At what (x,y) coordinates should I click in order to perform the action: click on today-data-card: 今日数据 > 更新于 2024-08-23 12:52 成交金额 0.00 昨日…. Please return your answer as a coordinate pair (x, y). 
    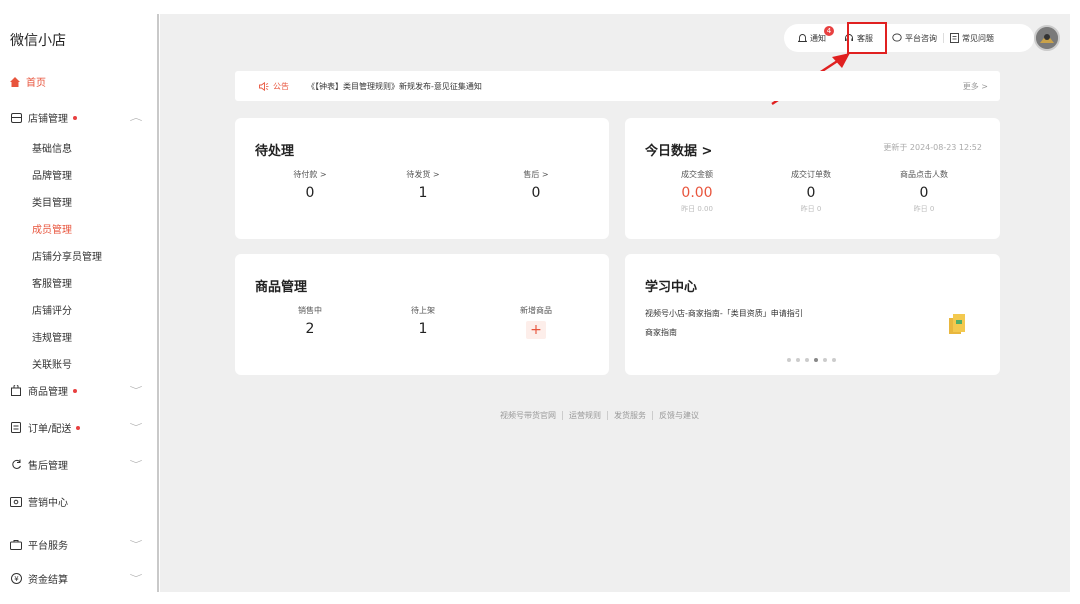
    Looking at the image, I should click on (812, 178).